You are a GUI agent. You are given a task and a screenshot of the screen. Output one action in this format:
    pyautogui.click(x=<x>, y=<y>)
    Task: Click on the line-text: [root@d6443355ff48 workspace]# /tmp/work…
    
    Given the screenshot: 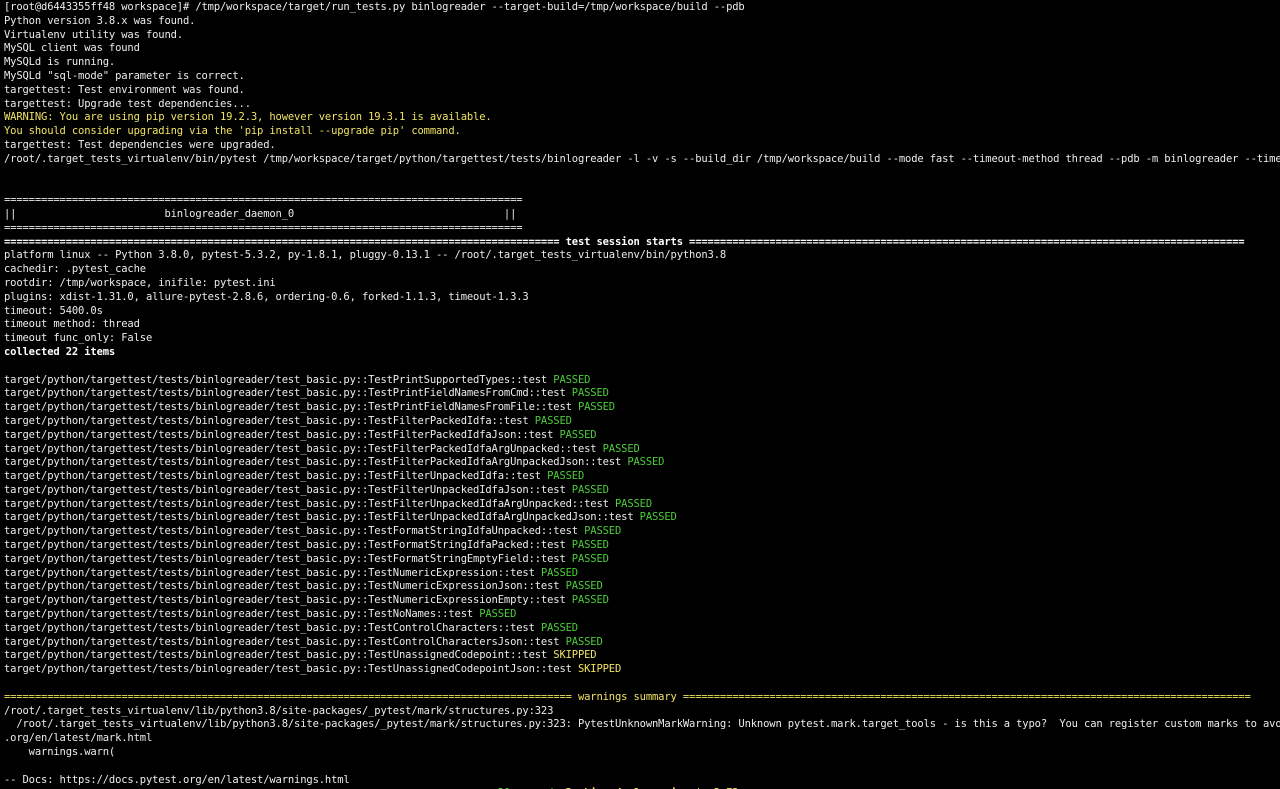 What is the action you would take?
    pyautogui.click(x=374, y=7)
    